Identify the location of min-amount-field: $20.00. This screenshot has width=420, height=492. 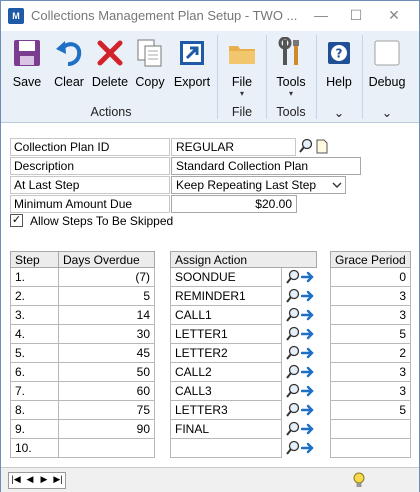
(234, 204).